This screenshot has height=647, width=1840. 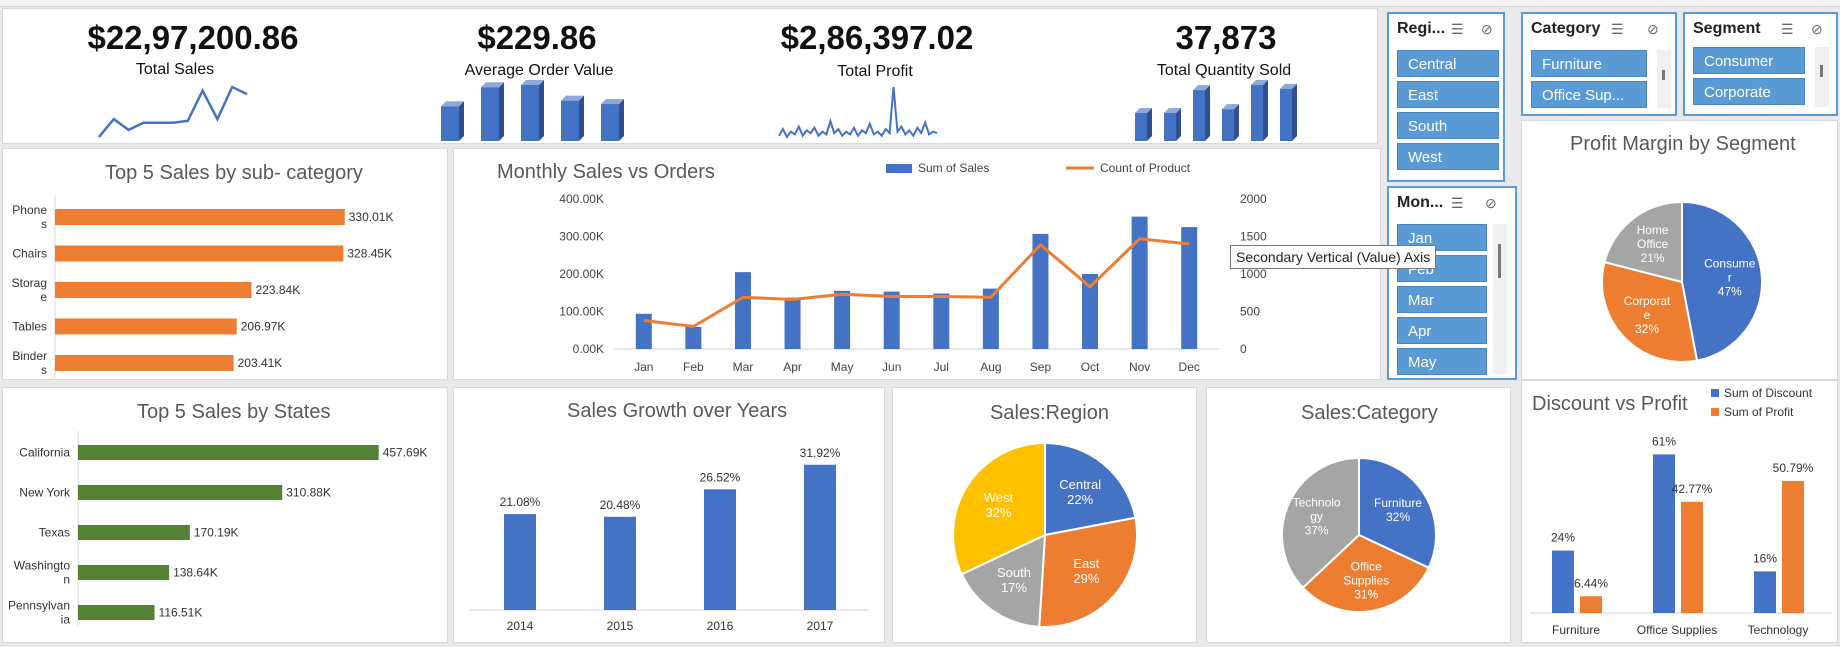 I want to click on category-label: New York, so click(x=45, y=493).